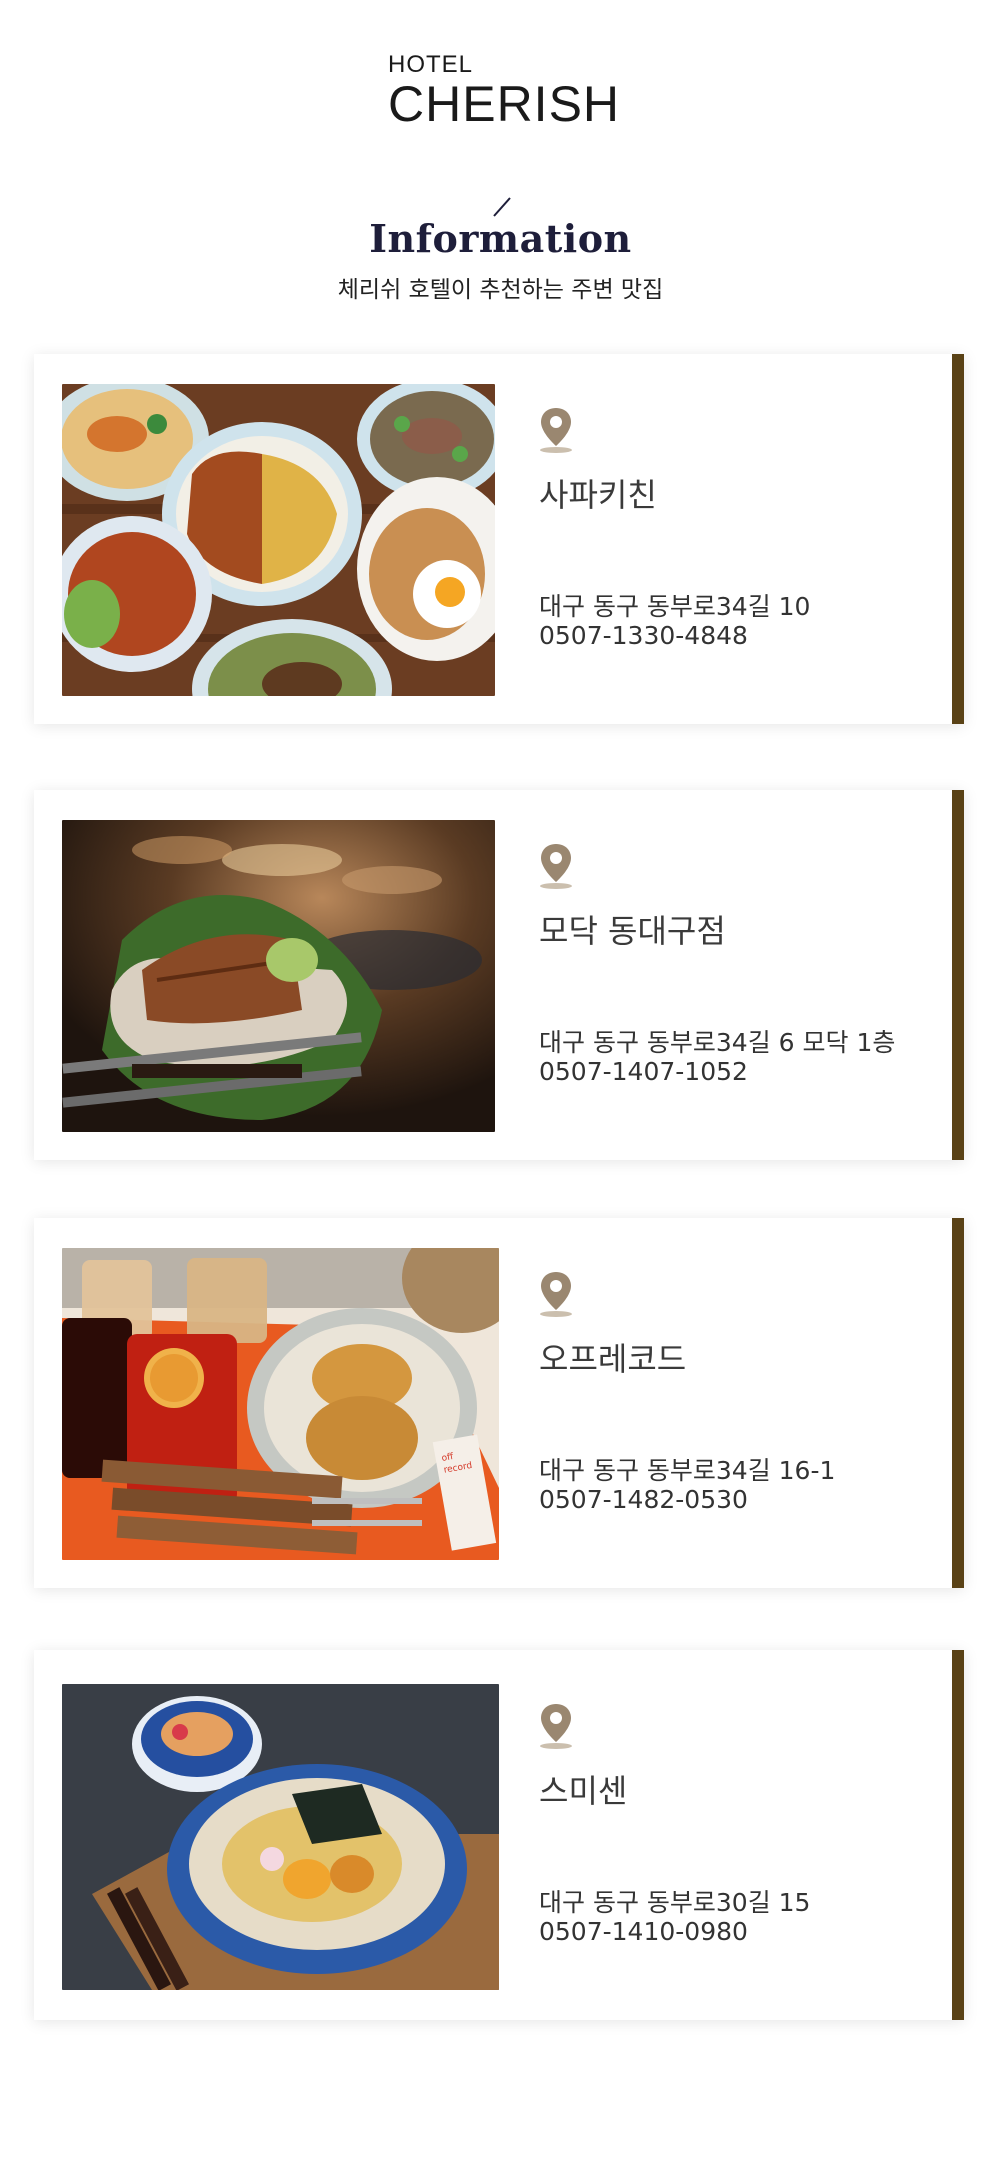 This screenshot has height=2182, width=1001. What do you see at coordinates (675, 606) in the screenshot?
I see `restaurant-address: 대구 동구 동부로34길 10` at bounding box center [675, 606].